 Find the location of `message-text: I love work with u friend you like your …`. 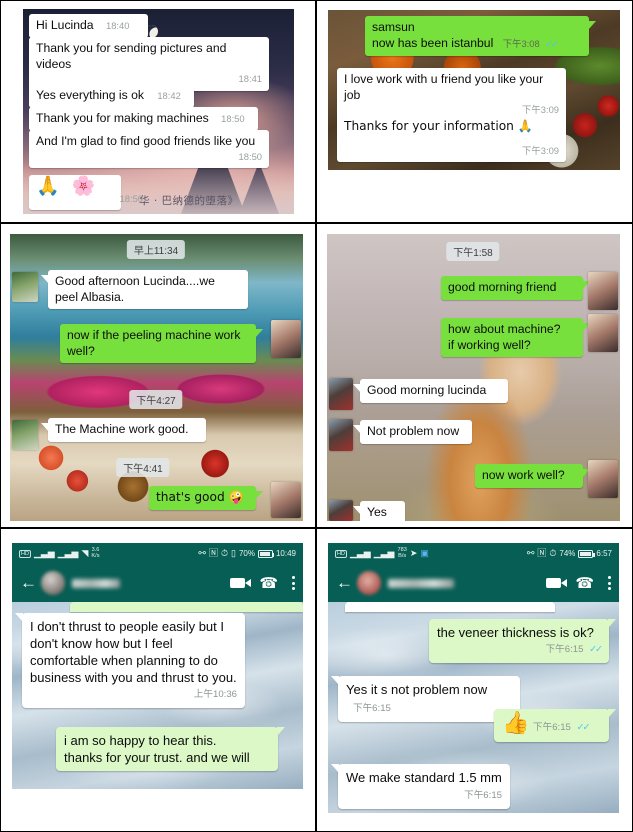

message-text: I love work with u friend you like your … is located at coordinates (444, 87).